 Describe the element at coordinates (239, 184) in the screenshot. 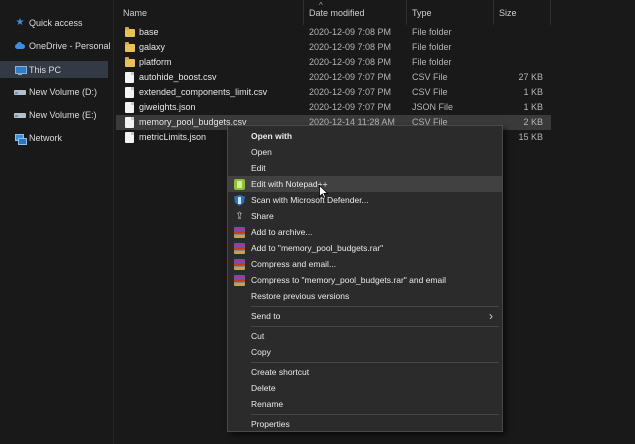

I see `notepad-plus-plus-icon` at that location.